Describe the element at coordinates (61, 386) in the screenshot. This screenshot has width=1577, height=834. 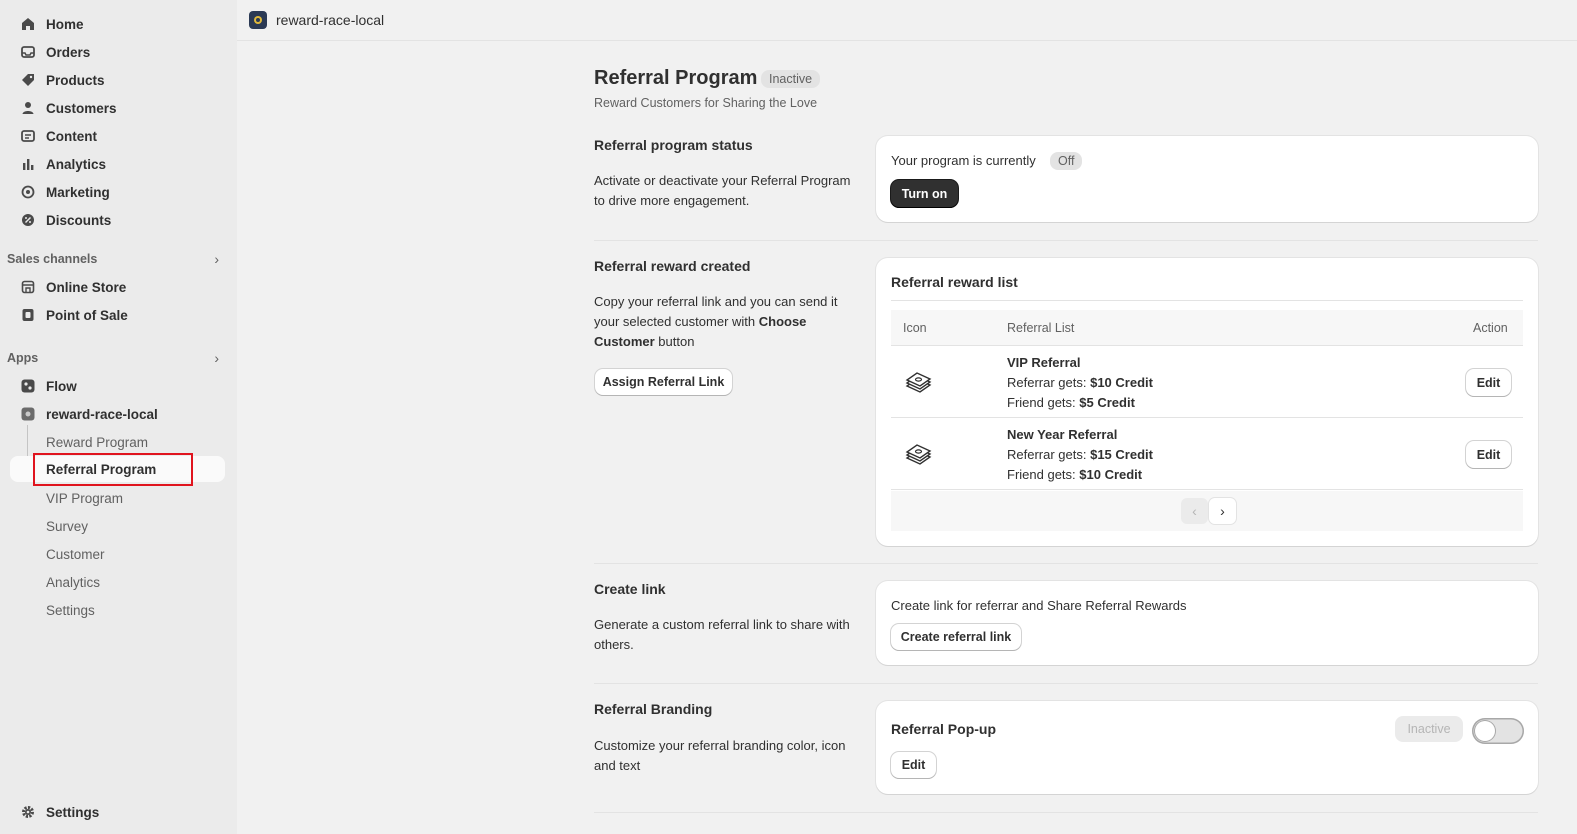
I see `nav-flow-label: Flow` at that location.